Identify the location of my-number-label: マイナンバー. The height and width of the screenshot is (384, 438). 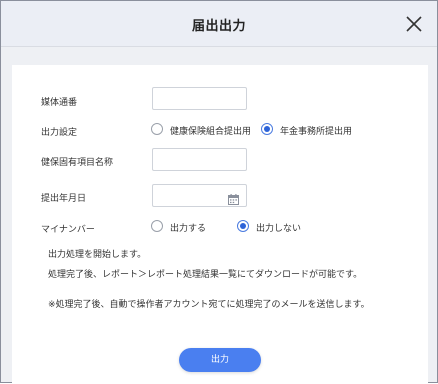
(68, 230).